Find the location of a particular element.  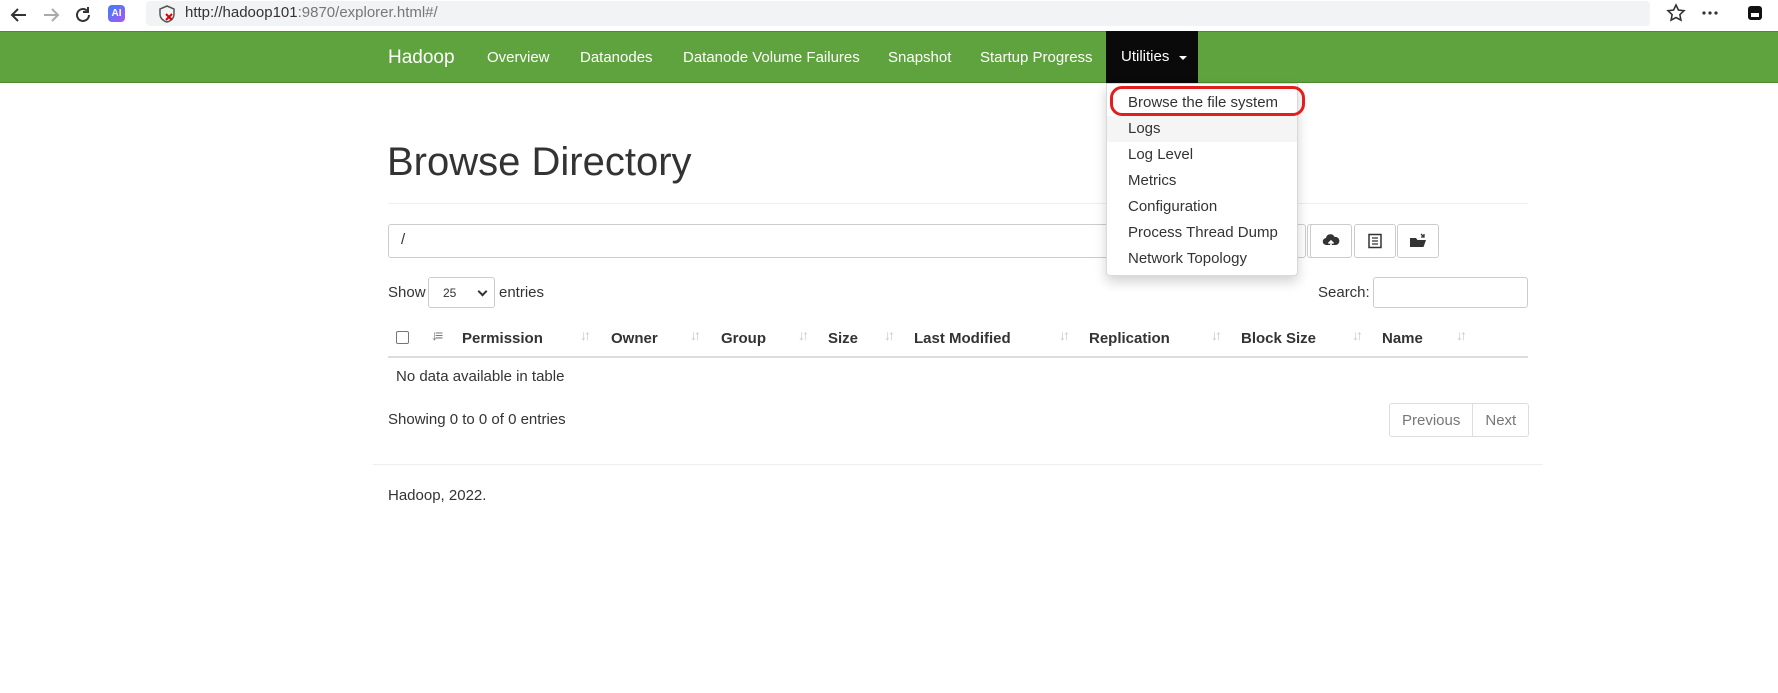

menu-network-topology: Network Topology is located at coordinates (1202, 259).